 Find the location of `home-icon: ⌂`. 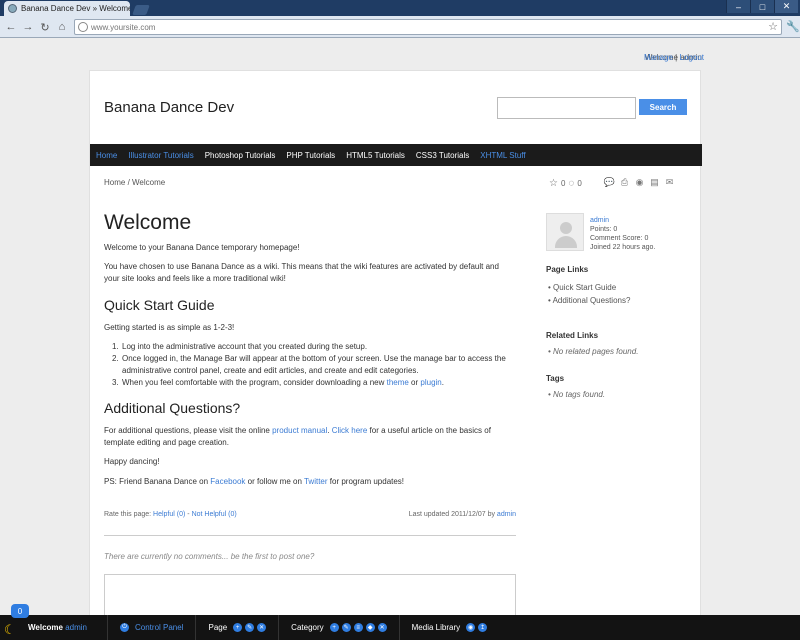

home-icon: ⌂ is located at coordinates (62, 27).